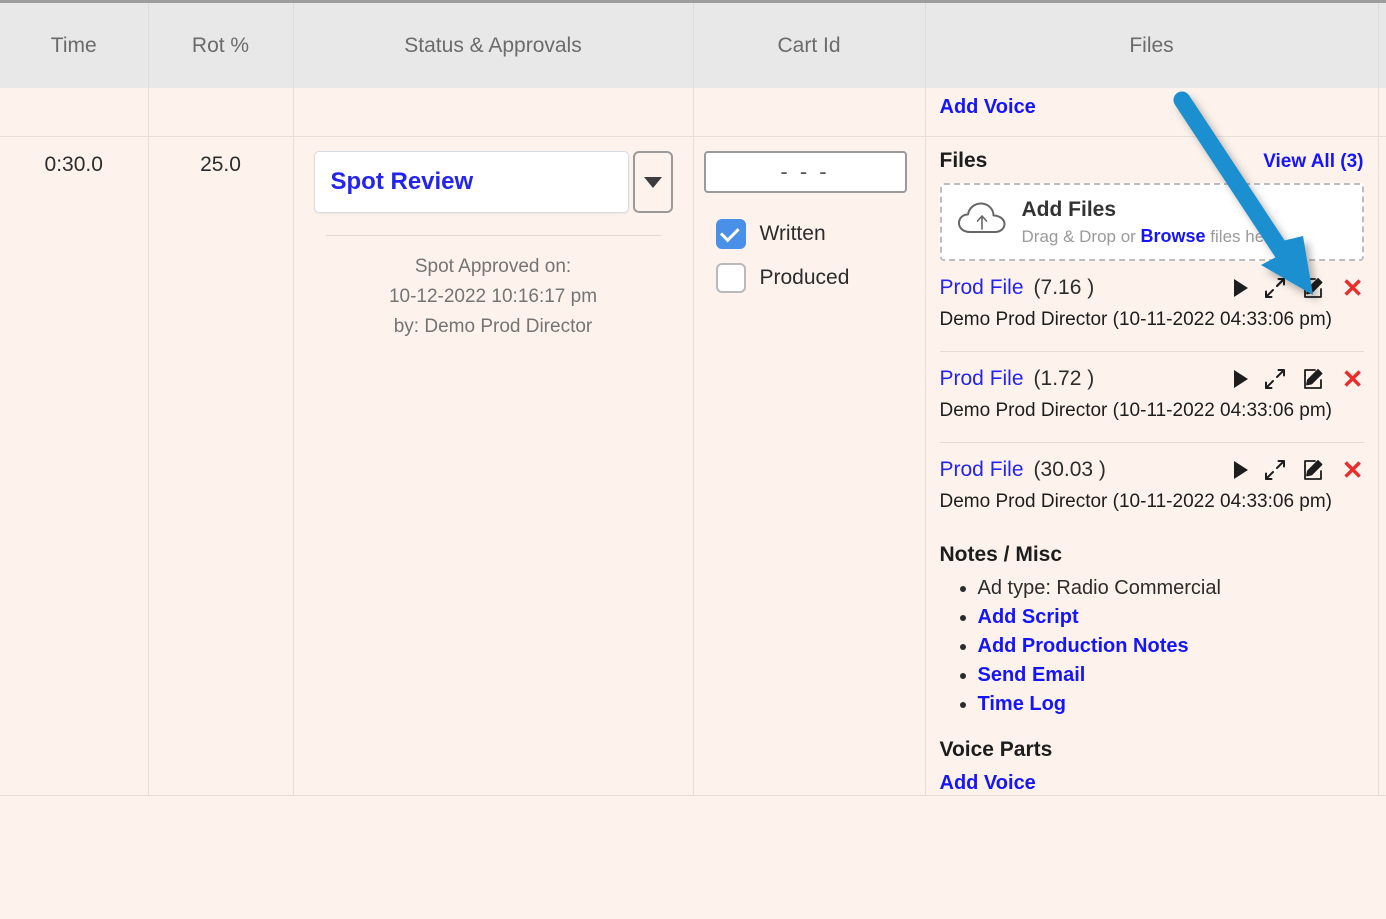 This screenshot has height=919, width=1386. Describe the element at coordinates (1099, 588) in the screenshot. I see `note-ad-type: Ad type: Radio Commercial` at that location.